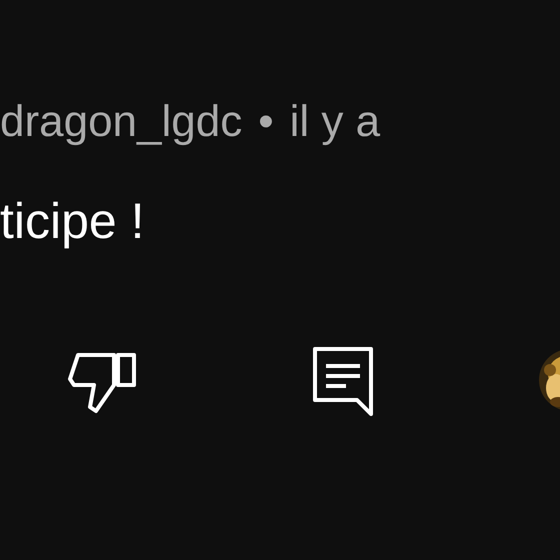 Image resolution: width=560 pixels, height=560 pixels. What do you see at coordinates (343, 382) in the screenshot?
I see `reply-icon` at bounding box center [343, 382].